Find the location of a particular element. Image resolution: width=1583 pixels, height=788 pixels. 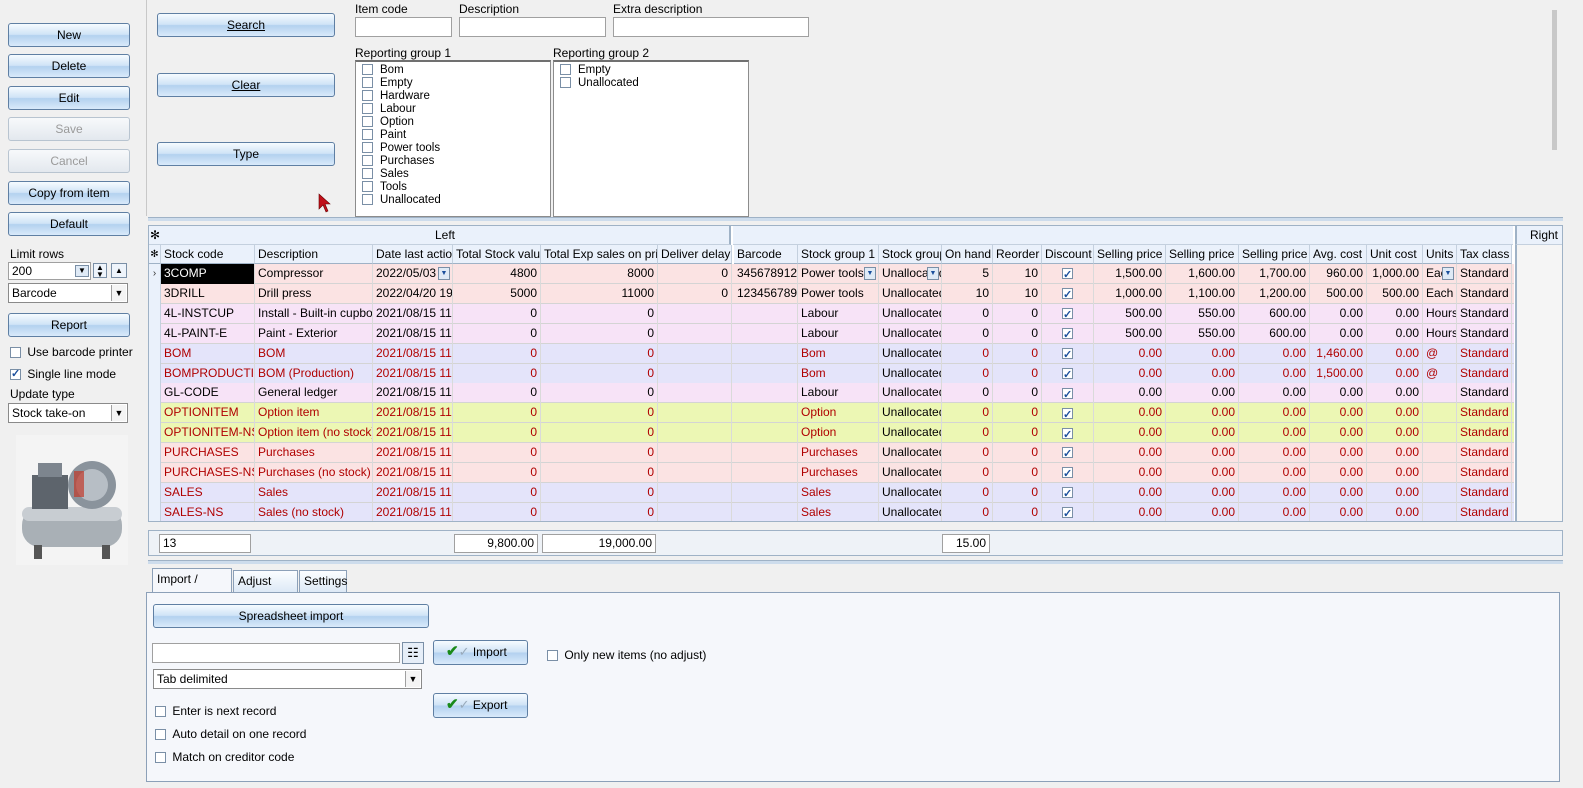

list-item: Empty is located at coordinates (651, 70).